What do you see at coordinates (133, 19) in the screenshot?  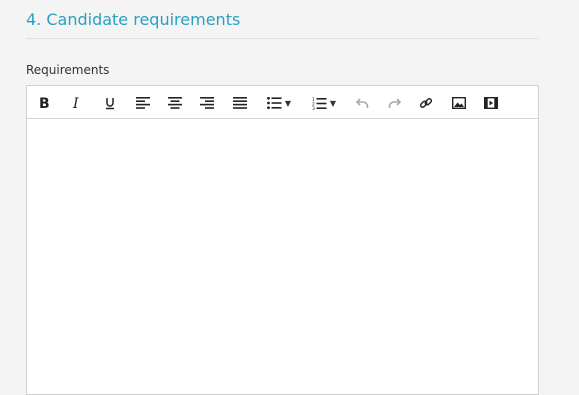 I see `section-title: 4. Candidate requirements` at bounding box center [133, 19].